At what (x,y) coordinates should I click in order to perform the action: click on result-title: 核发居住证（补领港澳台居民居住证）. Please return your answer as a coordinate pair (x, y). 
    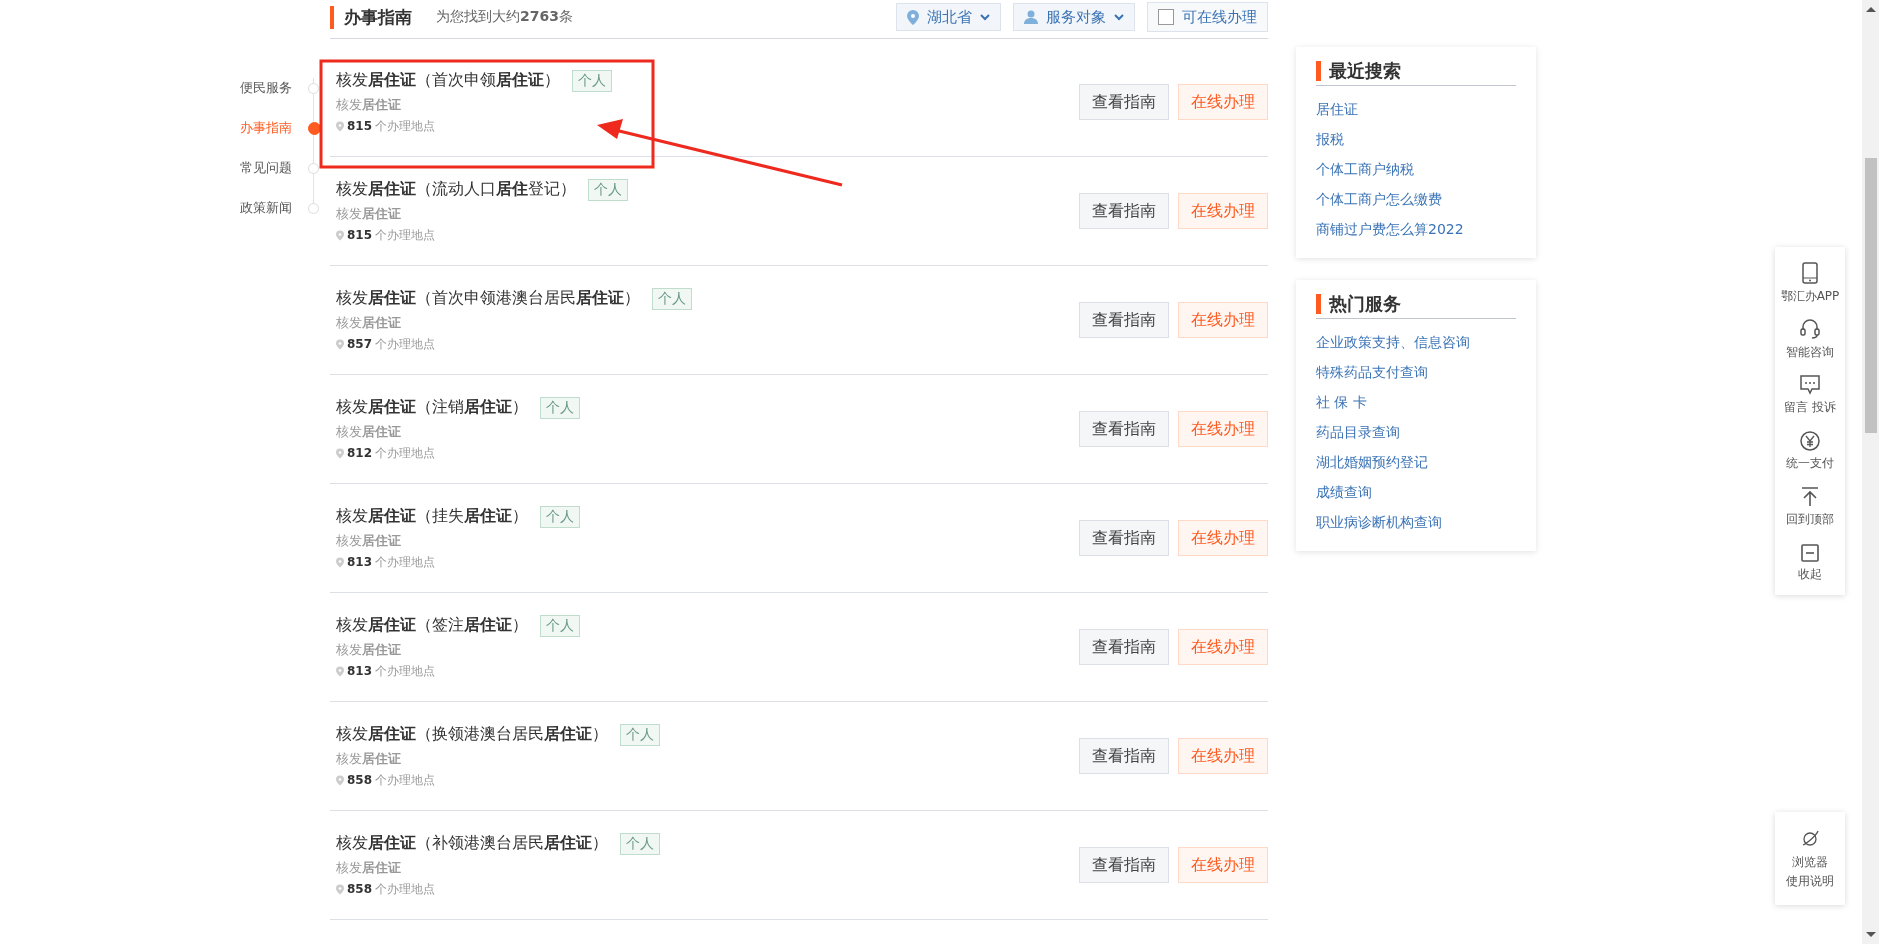
    Looking at the image, I should click on (472, 843).